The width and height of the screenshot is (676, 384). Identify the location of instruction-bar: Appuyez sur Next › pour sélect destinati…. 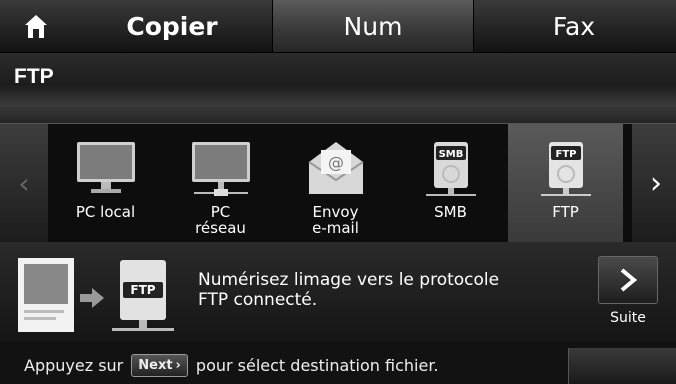
(338, 363).